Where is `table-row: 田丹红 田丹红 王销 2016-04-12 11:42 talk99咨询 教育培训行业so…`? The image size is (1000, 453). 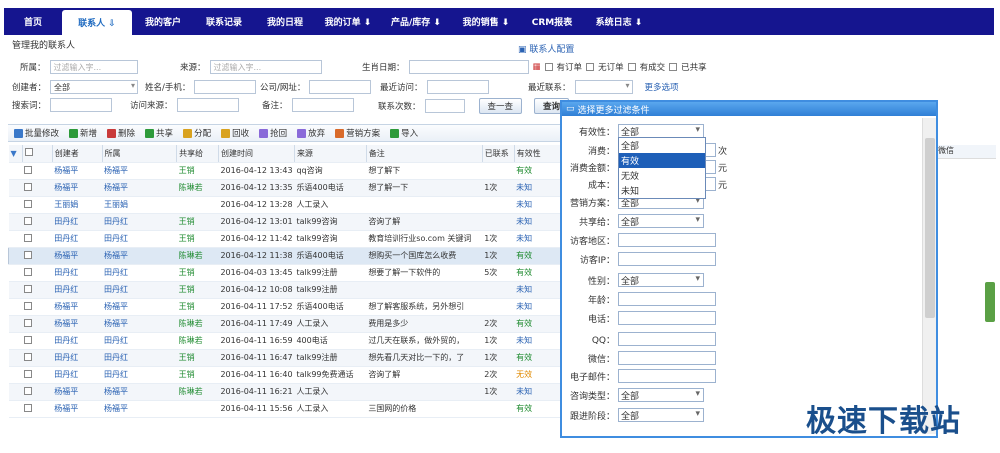 table-row: 田丹红 田丹红 王销 2016-04-12 11:42 talk99咨询 教育培训行业so… is located at coordinates (288, 239).